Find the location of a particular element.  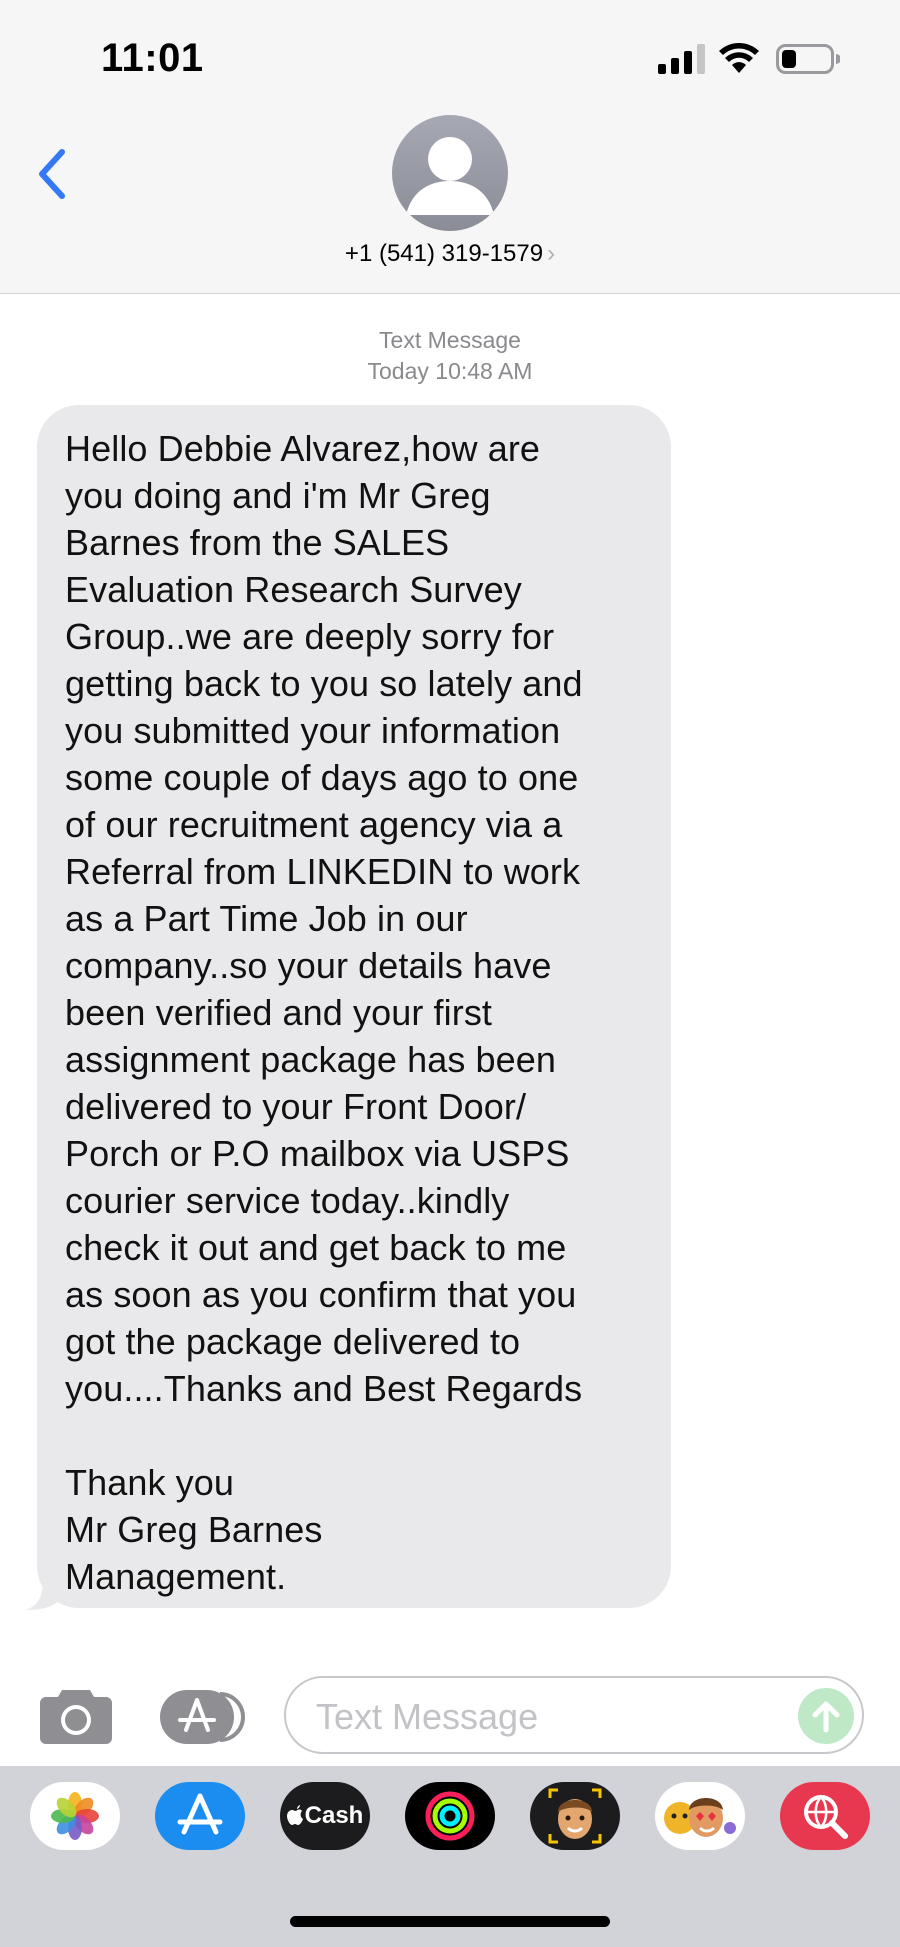

wifi-icon is located at coordinates (739, 58).